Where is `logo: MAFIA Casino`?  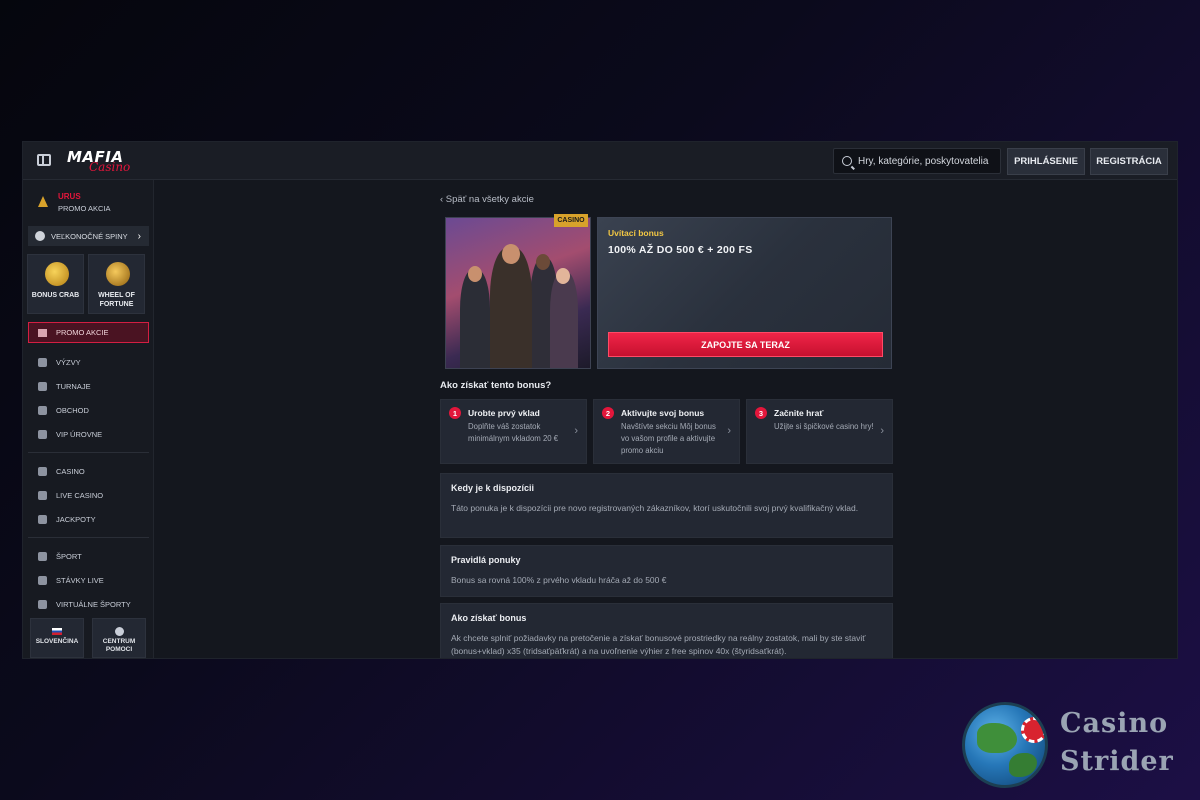
logo: MAFIA Casino is located at coordinates (98, 161).